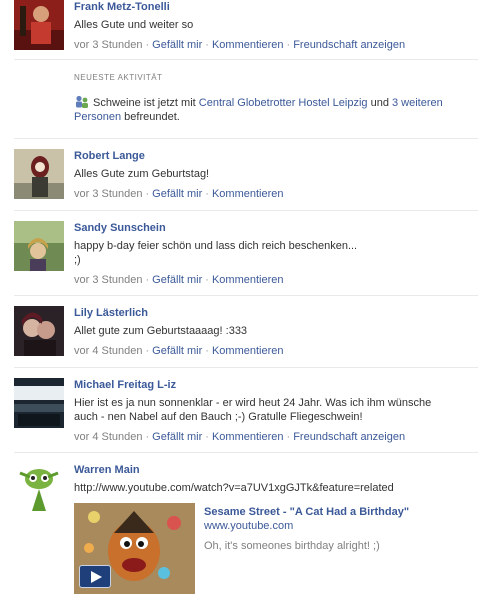  What do you see at coordinates (379, 103) in the screenshot?
I see `activity-text-mid: und` at bounding box center [379, 103].